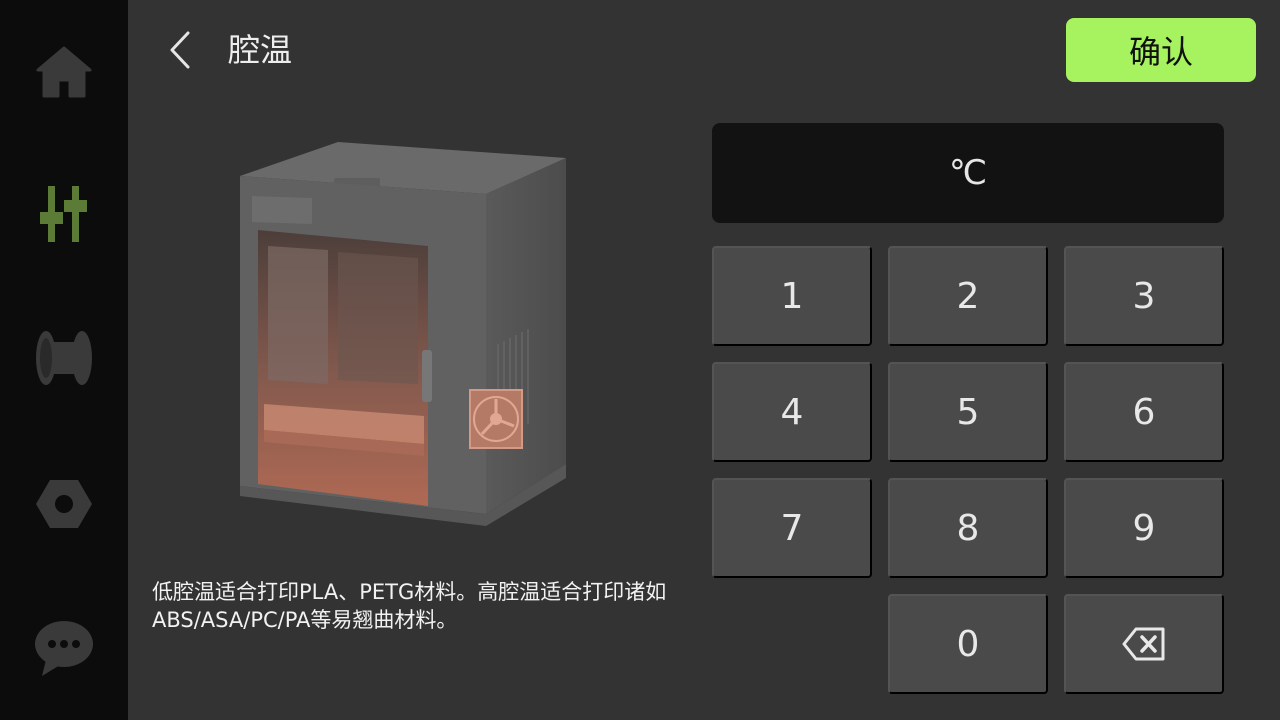 This screenshot has width=1280, height=720. I want to click on keypad-key-4: 4, so click(792, 412).